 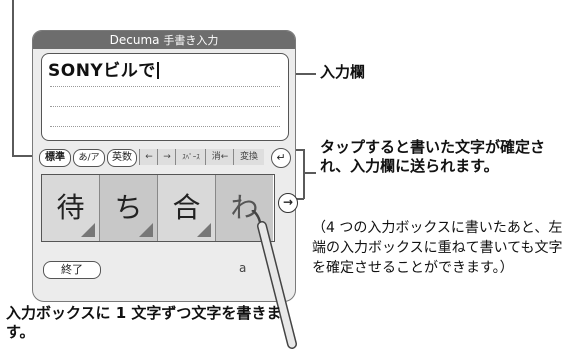 I want to click on input-field-text: SONYビルで, so click(x=103, y=68).